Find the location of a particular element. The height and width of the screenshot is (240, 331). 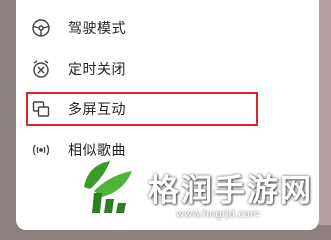

watermark-url: www.hngrjd.com is located at coordinates (218, 214).